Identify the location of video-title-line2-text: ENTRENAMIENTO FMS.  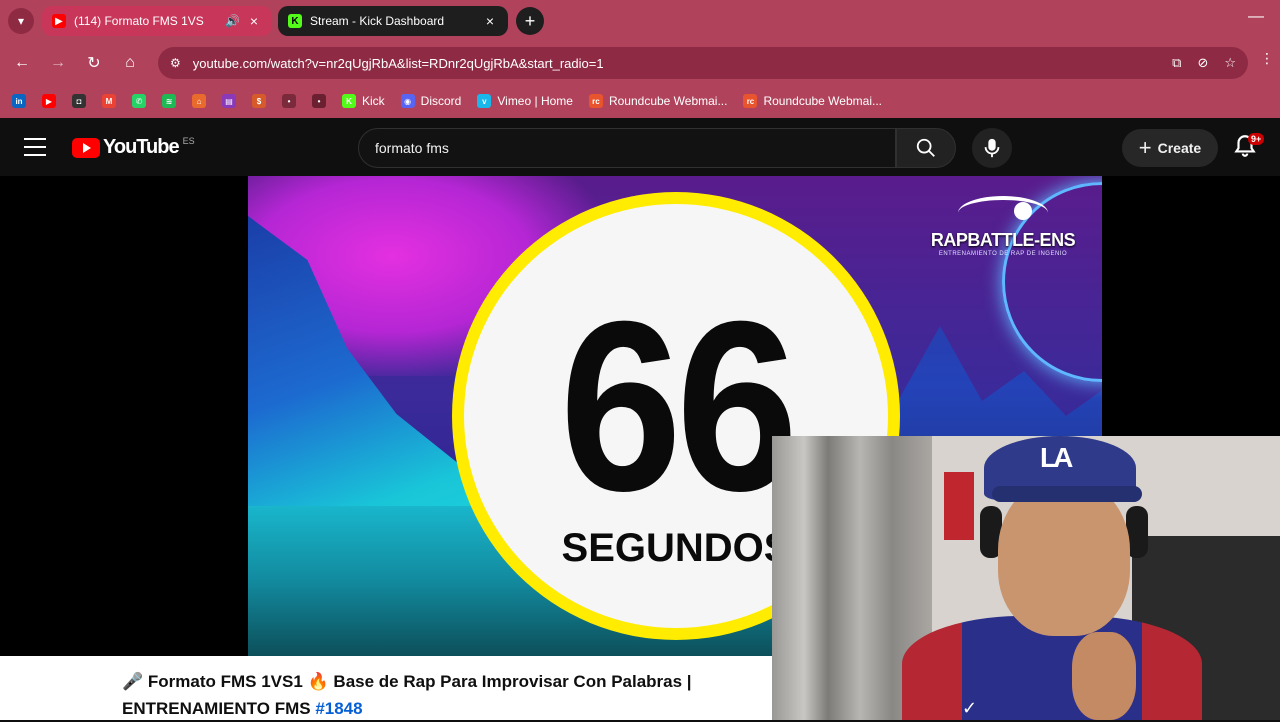
(219, 708).